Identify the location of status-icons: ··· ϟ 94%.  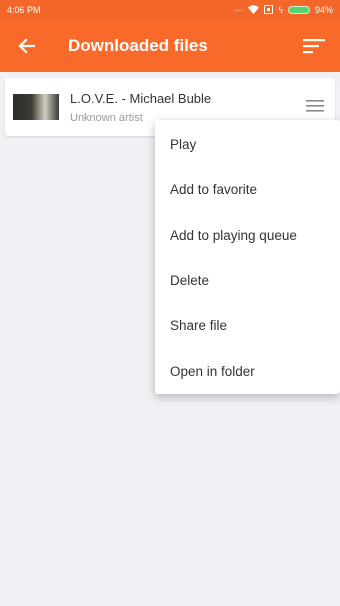
(283, 10).